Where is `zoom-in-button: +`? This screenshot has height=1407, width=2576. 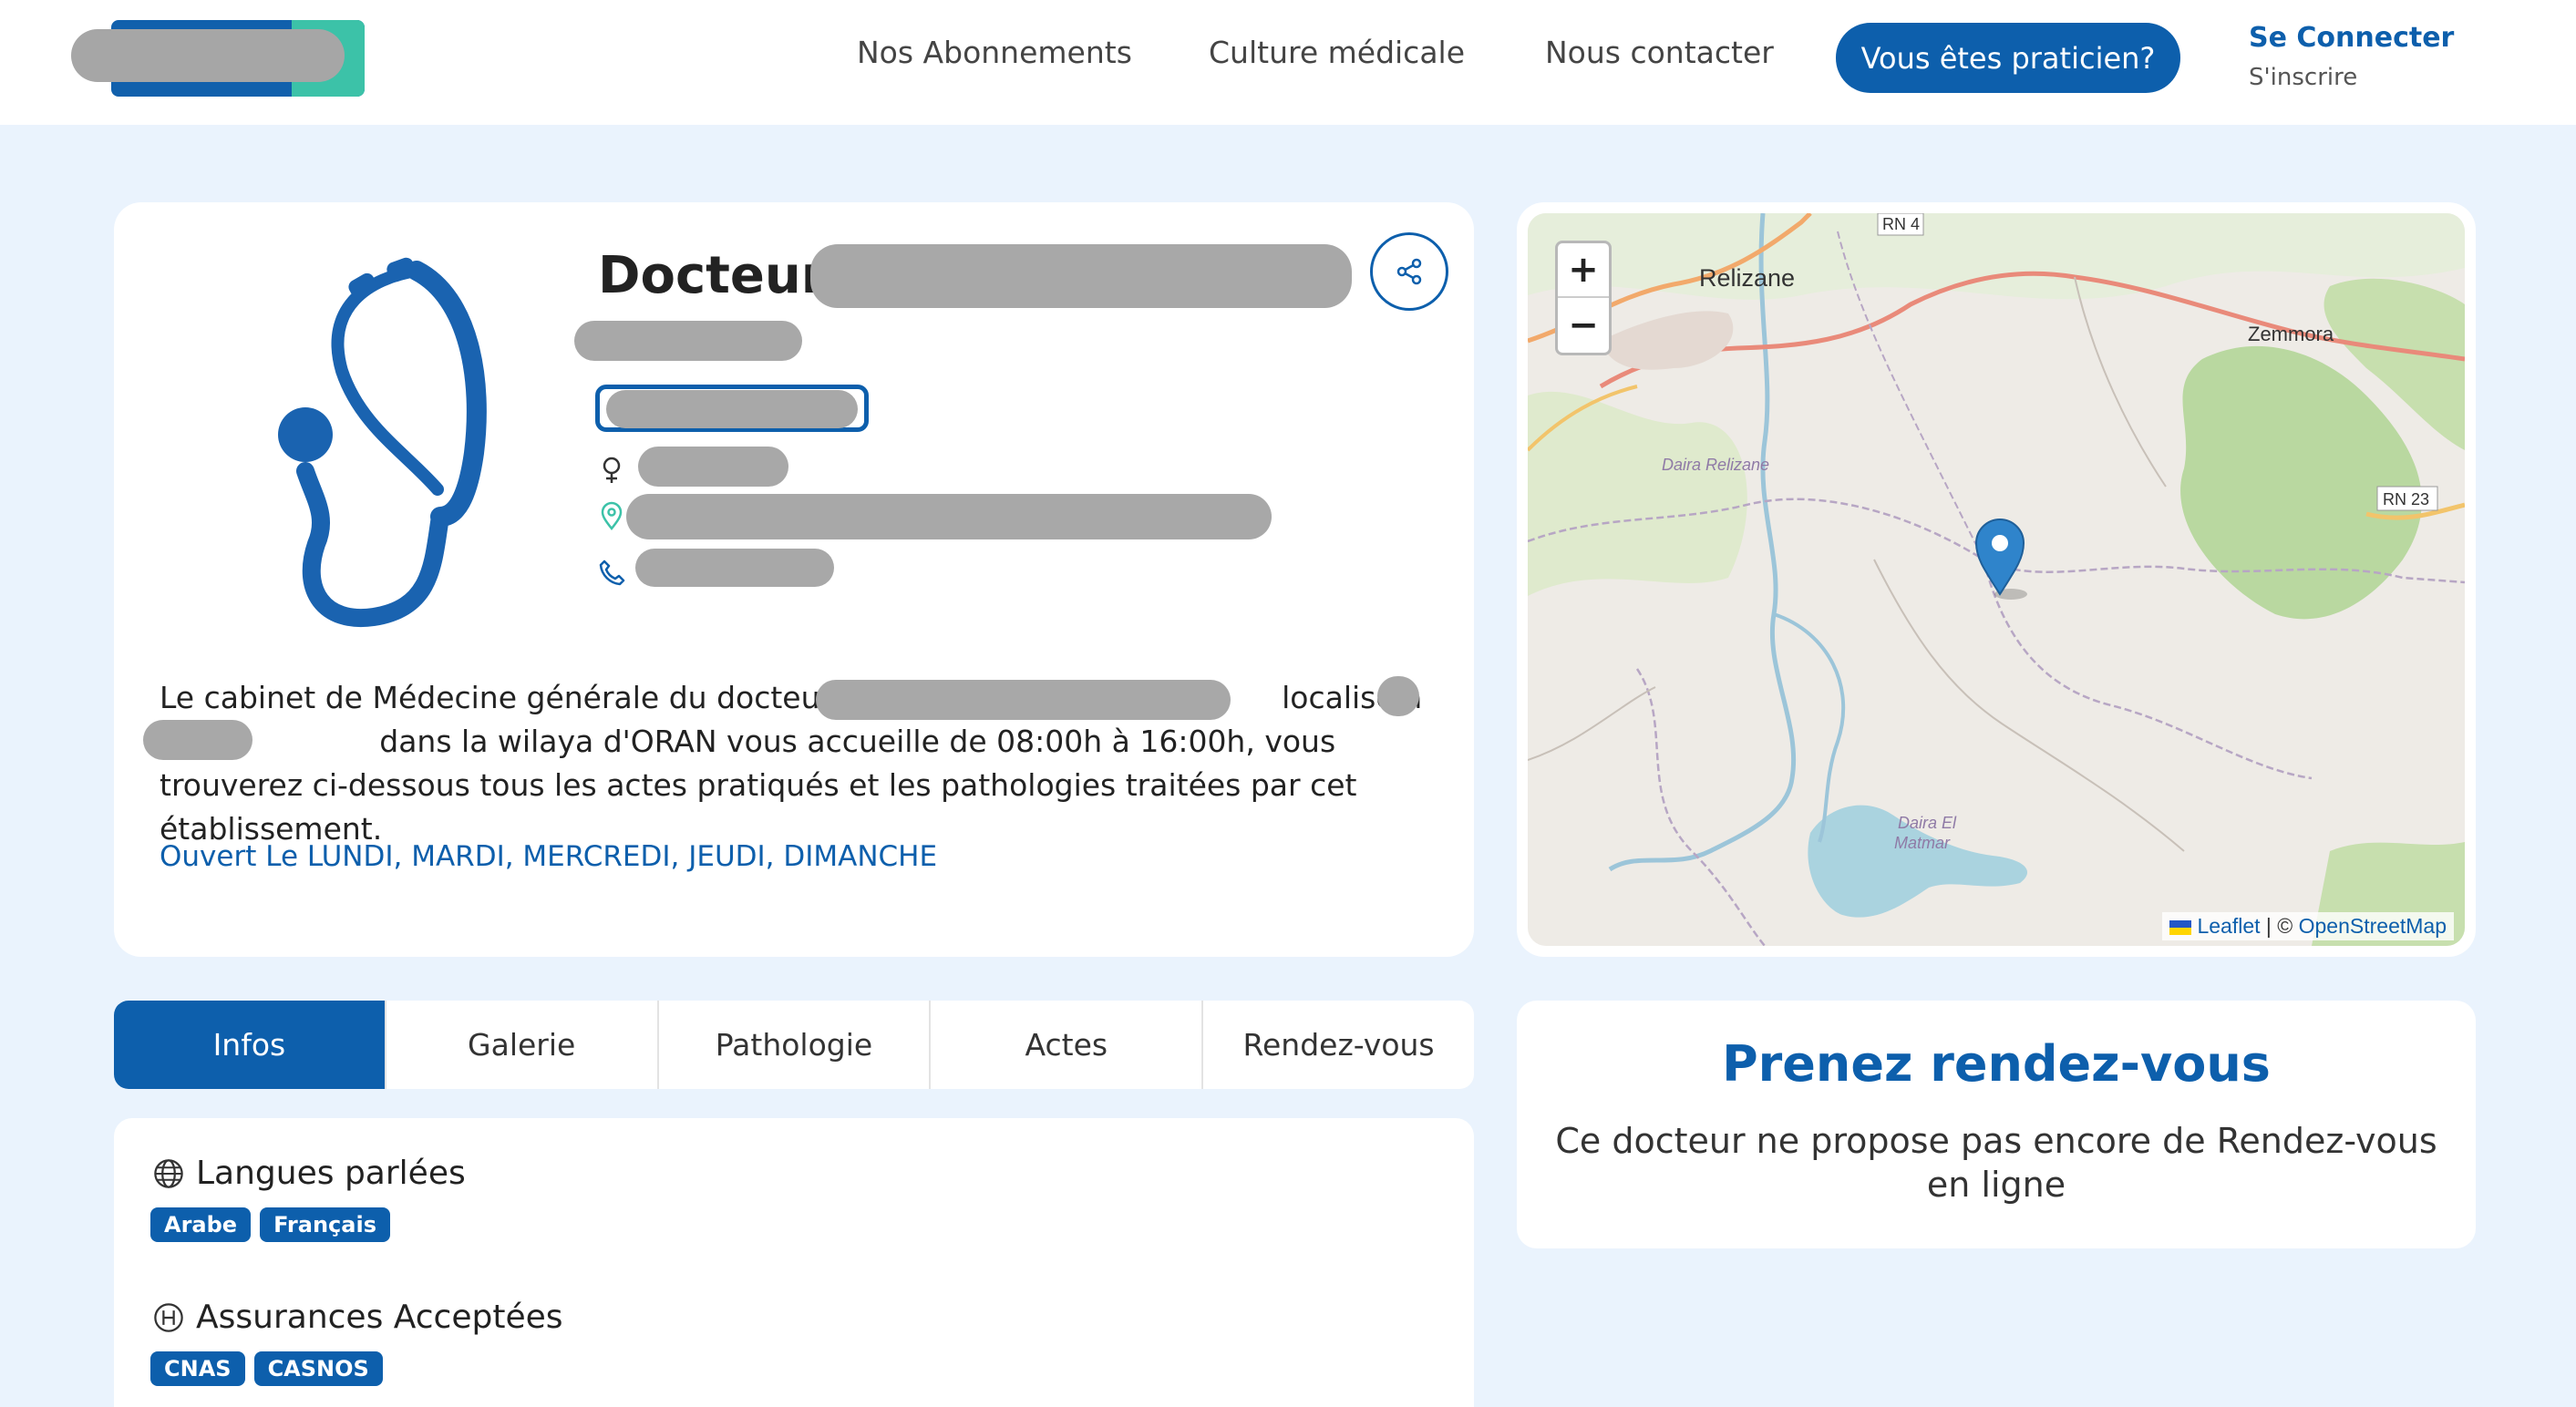 zoom-in-button: + is located at coordinates (1583, 270).